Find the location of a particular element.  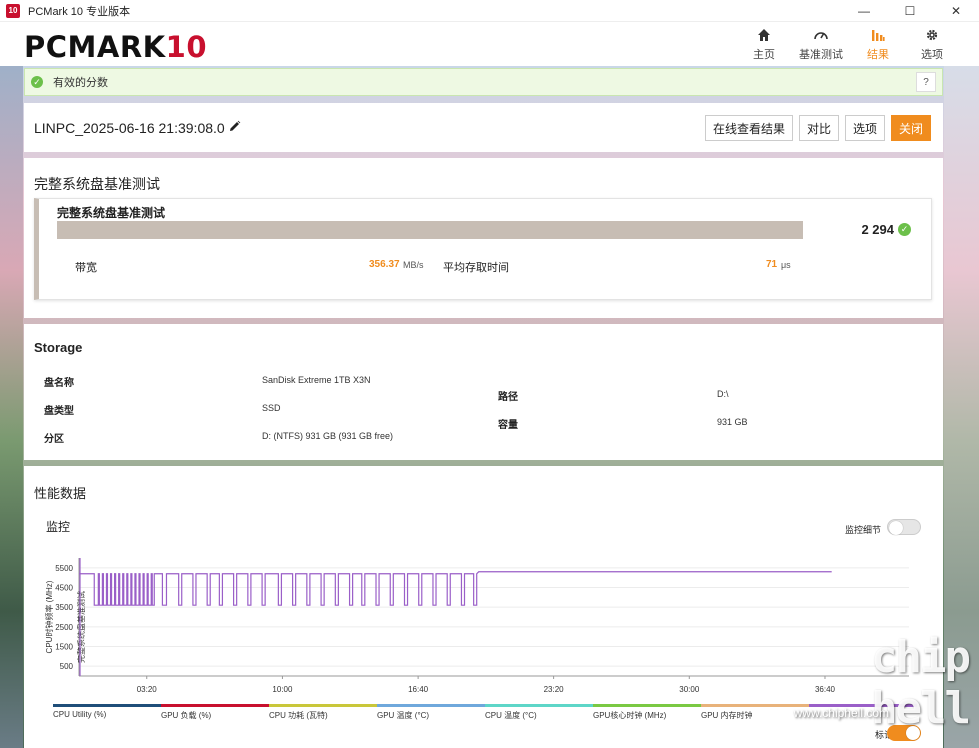

gear-icon is located at coordinates (932, 35).